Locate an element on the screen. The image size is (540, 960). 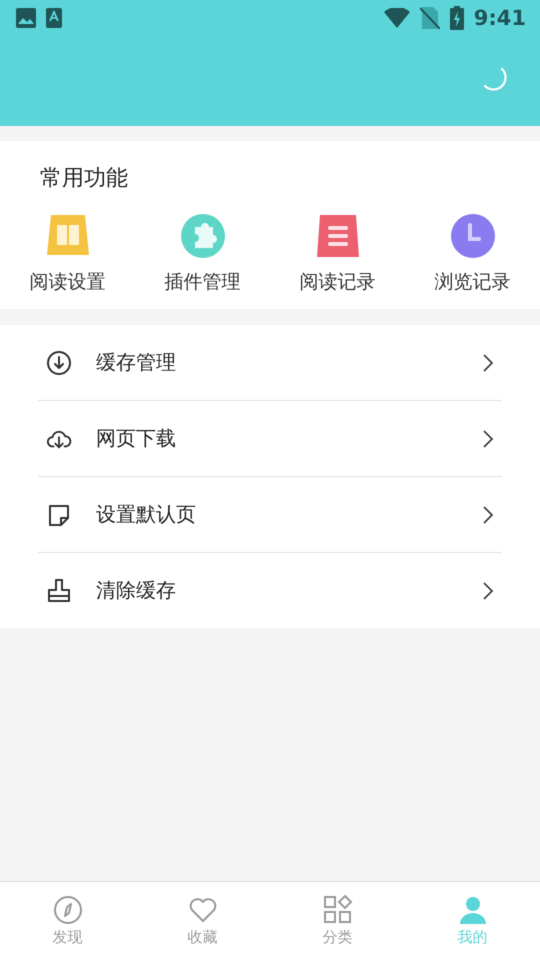
image-icon is located at coordinates (26, 18).